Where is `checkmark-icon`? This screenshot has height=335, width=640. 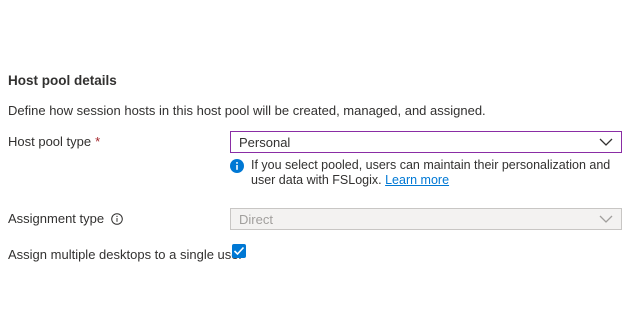 checkmark-icon is located at coordinates (239, 251).